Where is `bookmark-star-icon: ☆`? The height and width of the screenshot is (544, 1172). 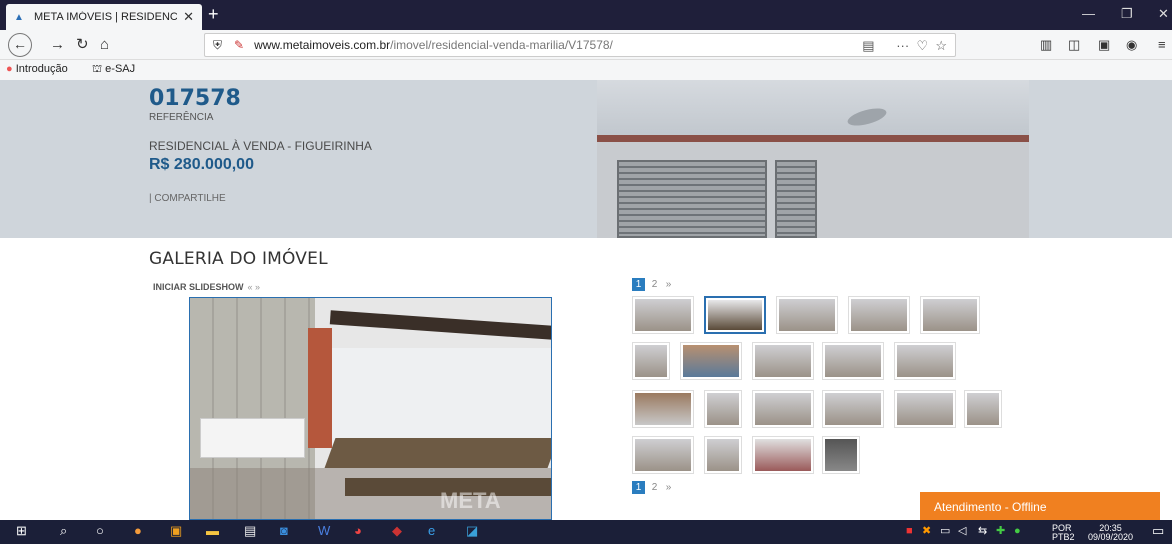
bookmark-star-icon: ☆ is located at coordinates (941, 45).